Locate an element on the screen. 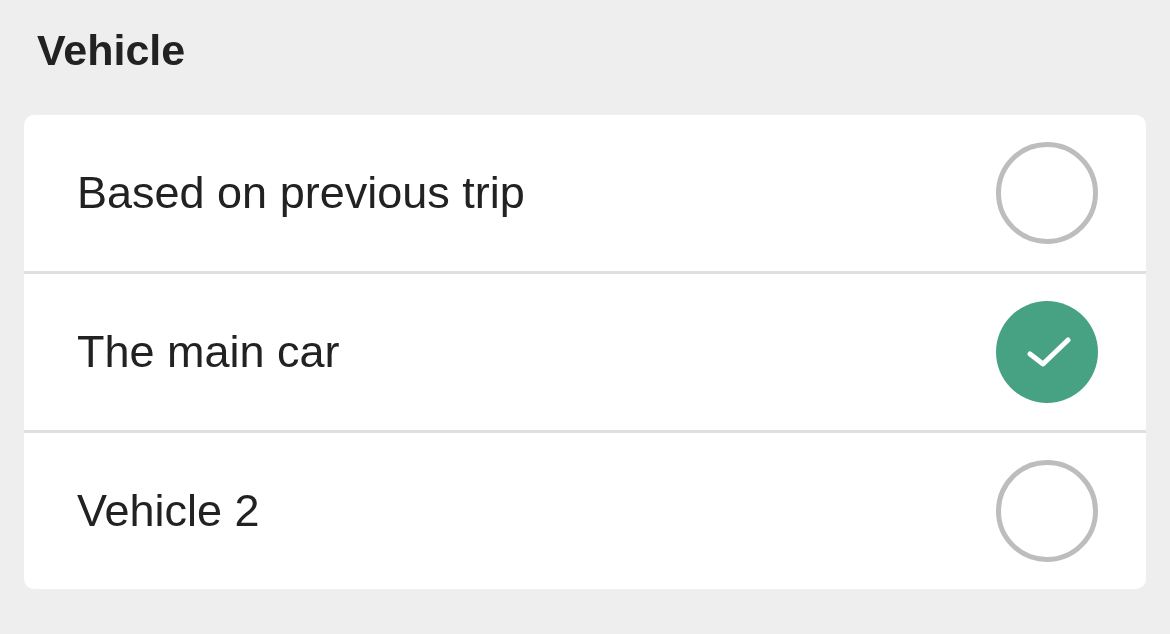 Image resolution: width=1170 pixels, height=634 pixels. option-label: Vehicle 2 is located at coordinates (168, 511).